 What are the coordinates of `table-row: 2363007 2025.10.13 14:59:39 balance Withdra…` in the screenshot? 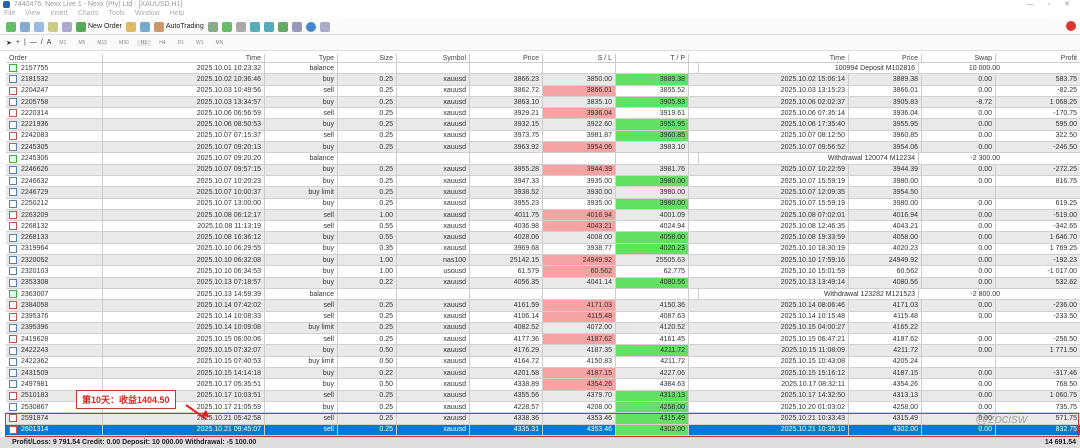 It's located at (543, 294).